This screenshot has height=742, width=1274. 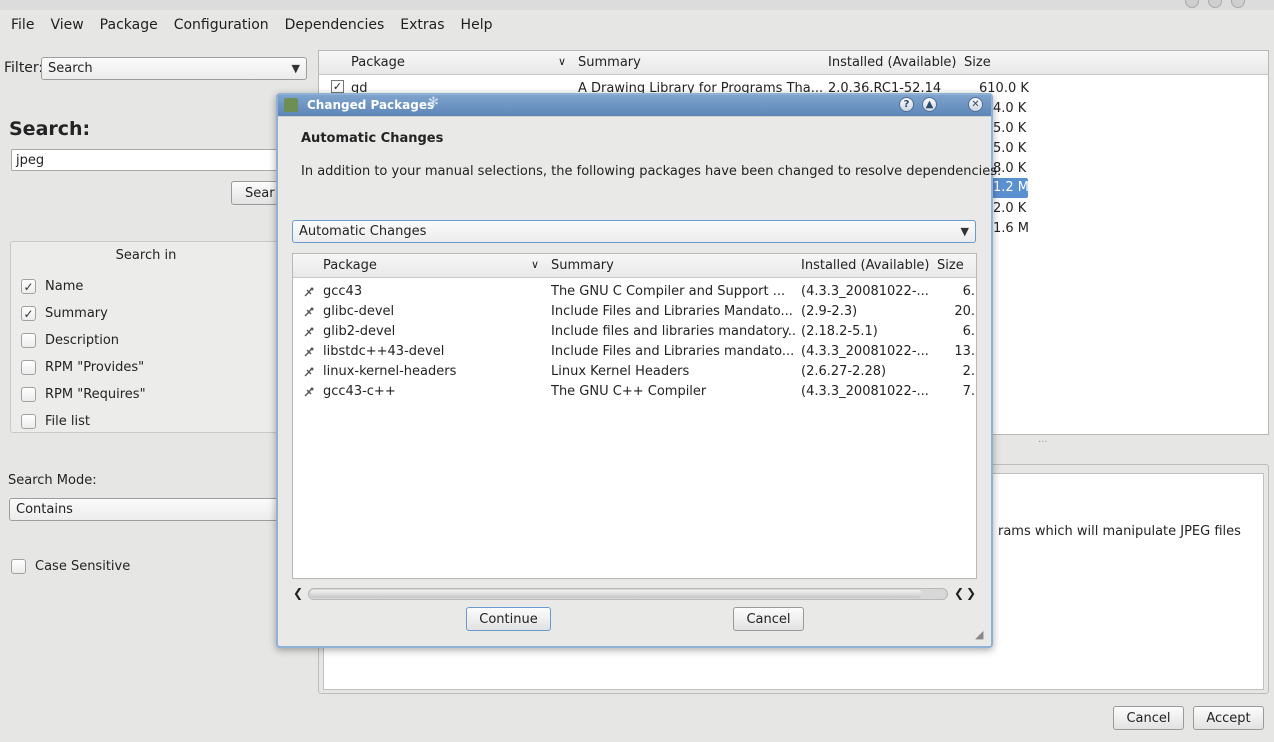 I want to click on row-size: 1.2 M, so click(x=1011, y=187).